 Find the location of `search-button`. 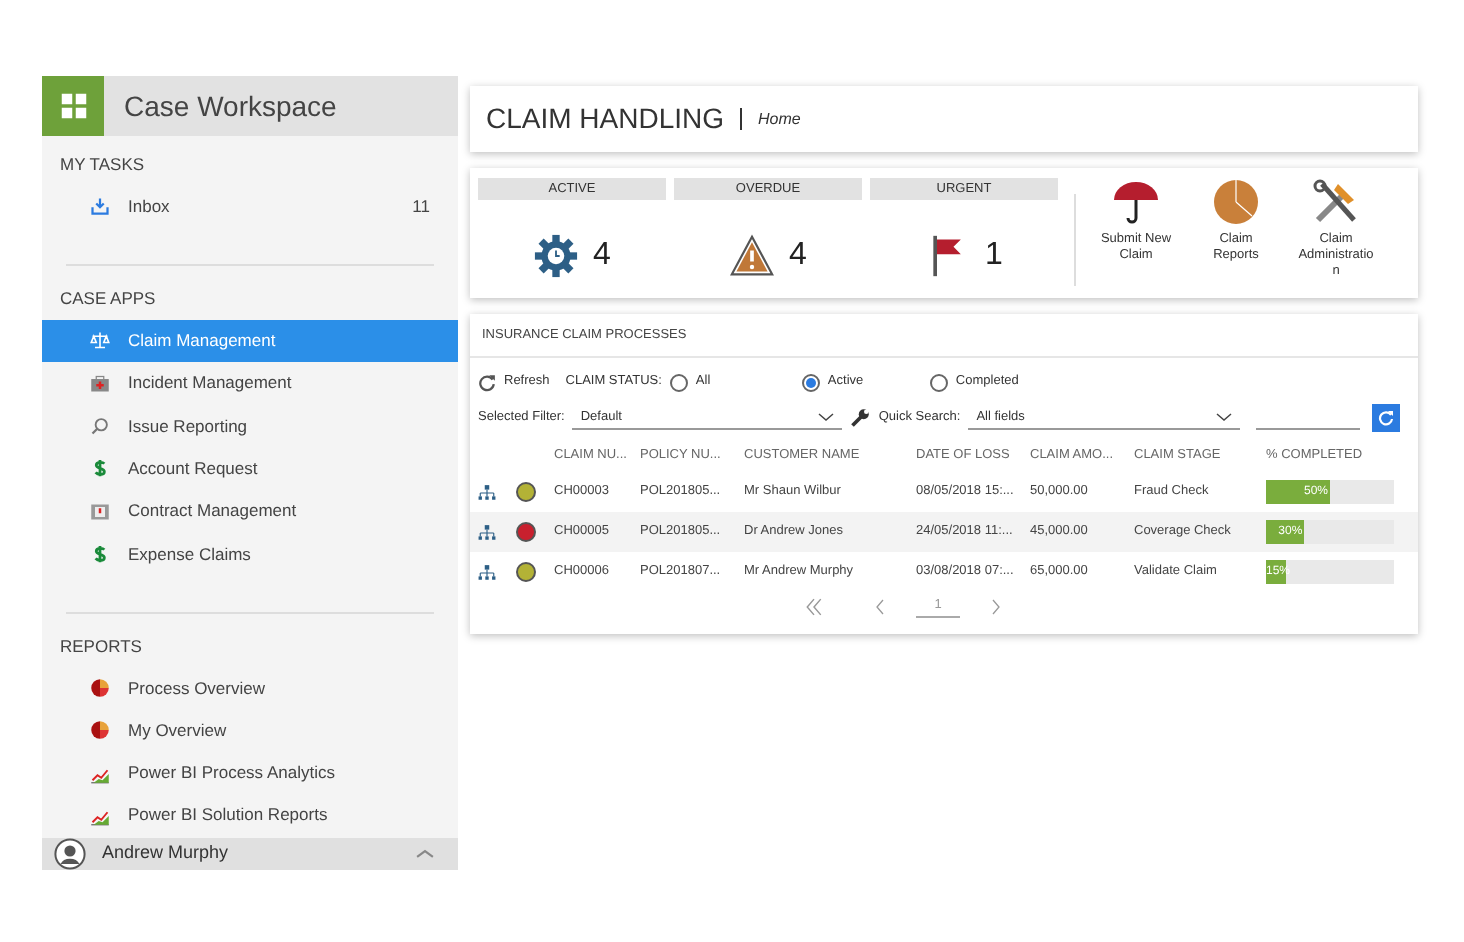

search-button is located at coordinates (1386, 418).